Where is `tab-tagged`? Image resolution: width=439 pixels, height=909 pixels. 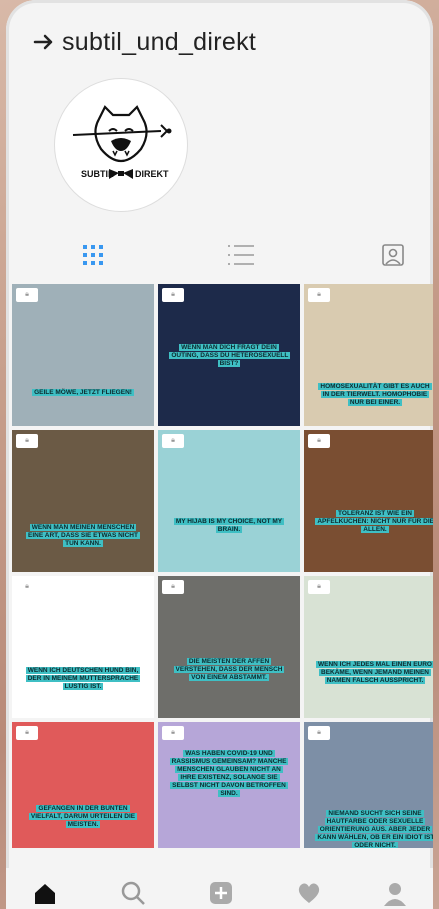 tab-tagged is located at coordinates (393, 255).